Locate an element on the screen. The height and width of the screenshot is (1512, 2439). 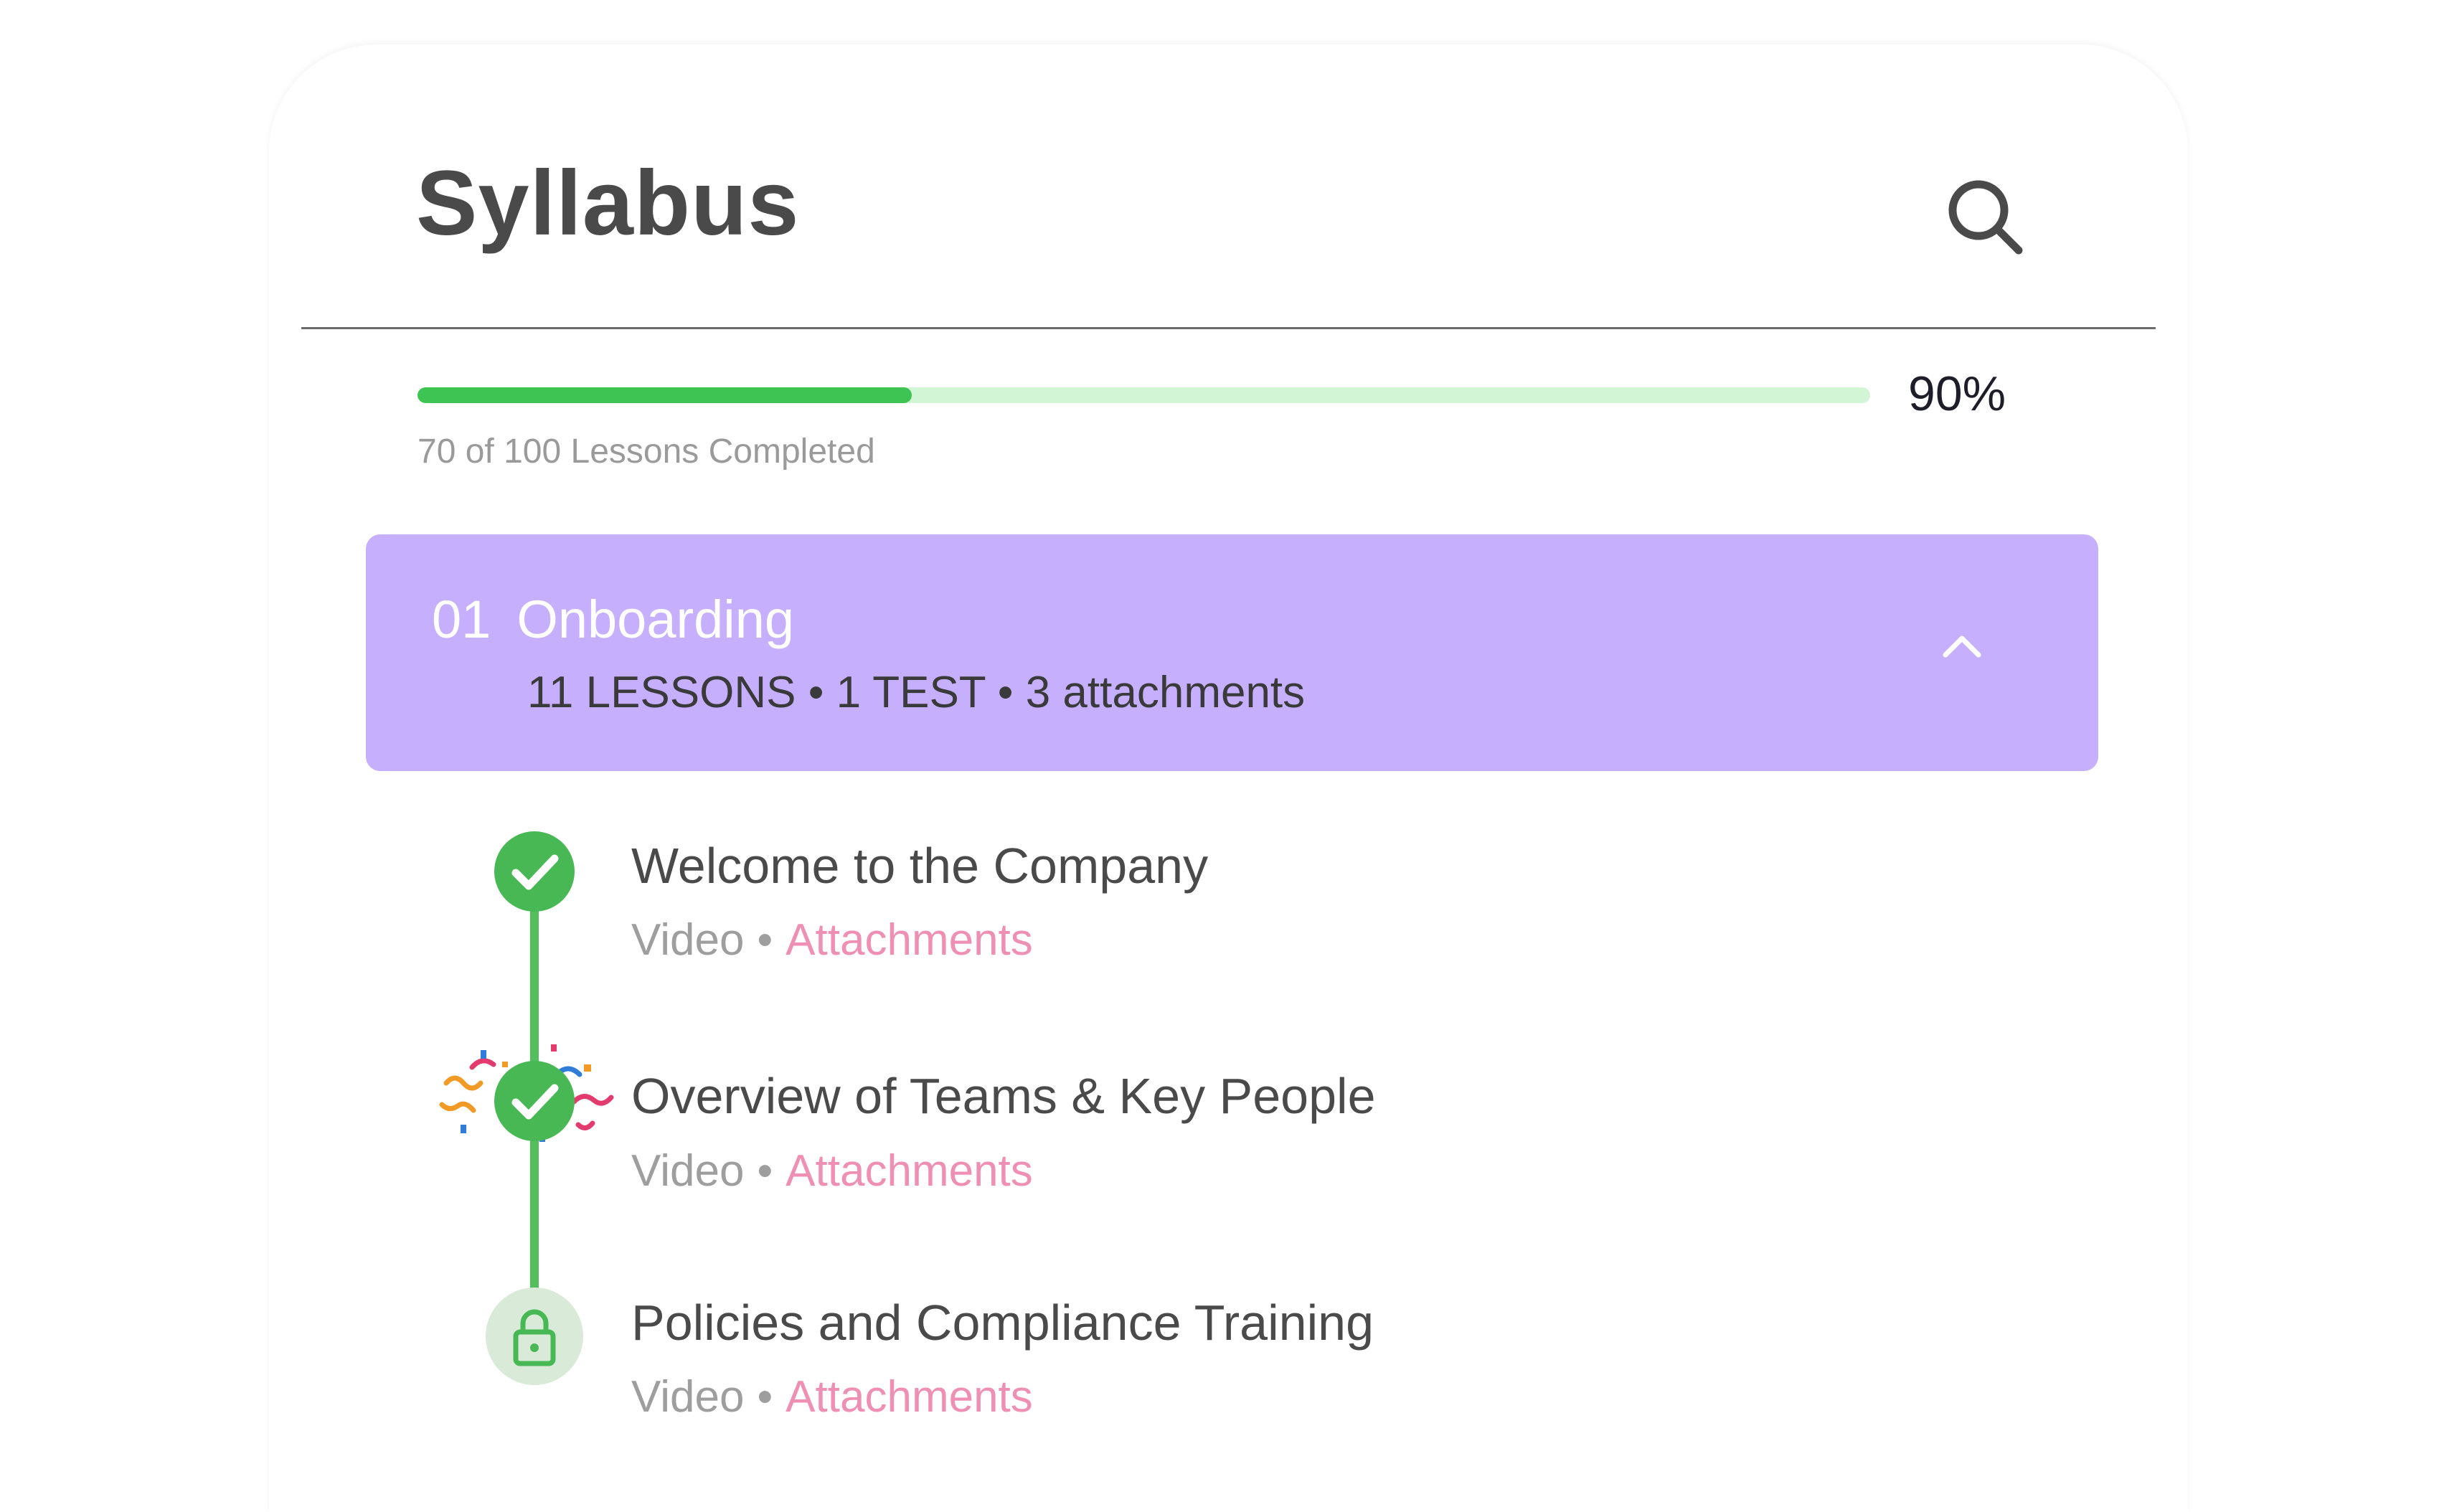
search-button is located at coordinates (1985, 217).